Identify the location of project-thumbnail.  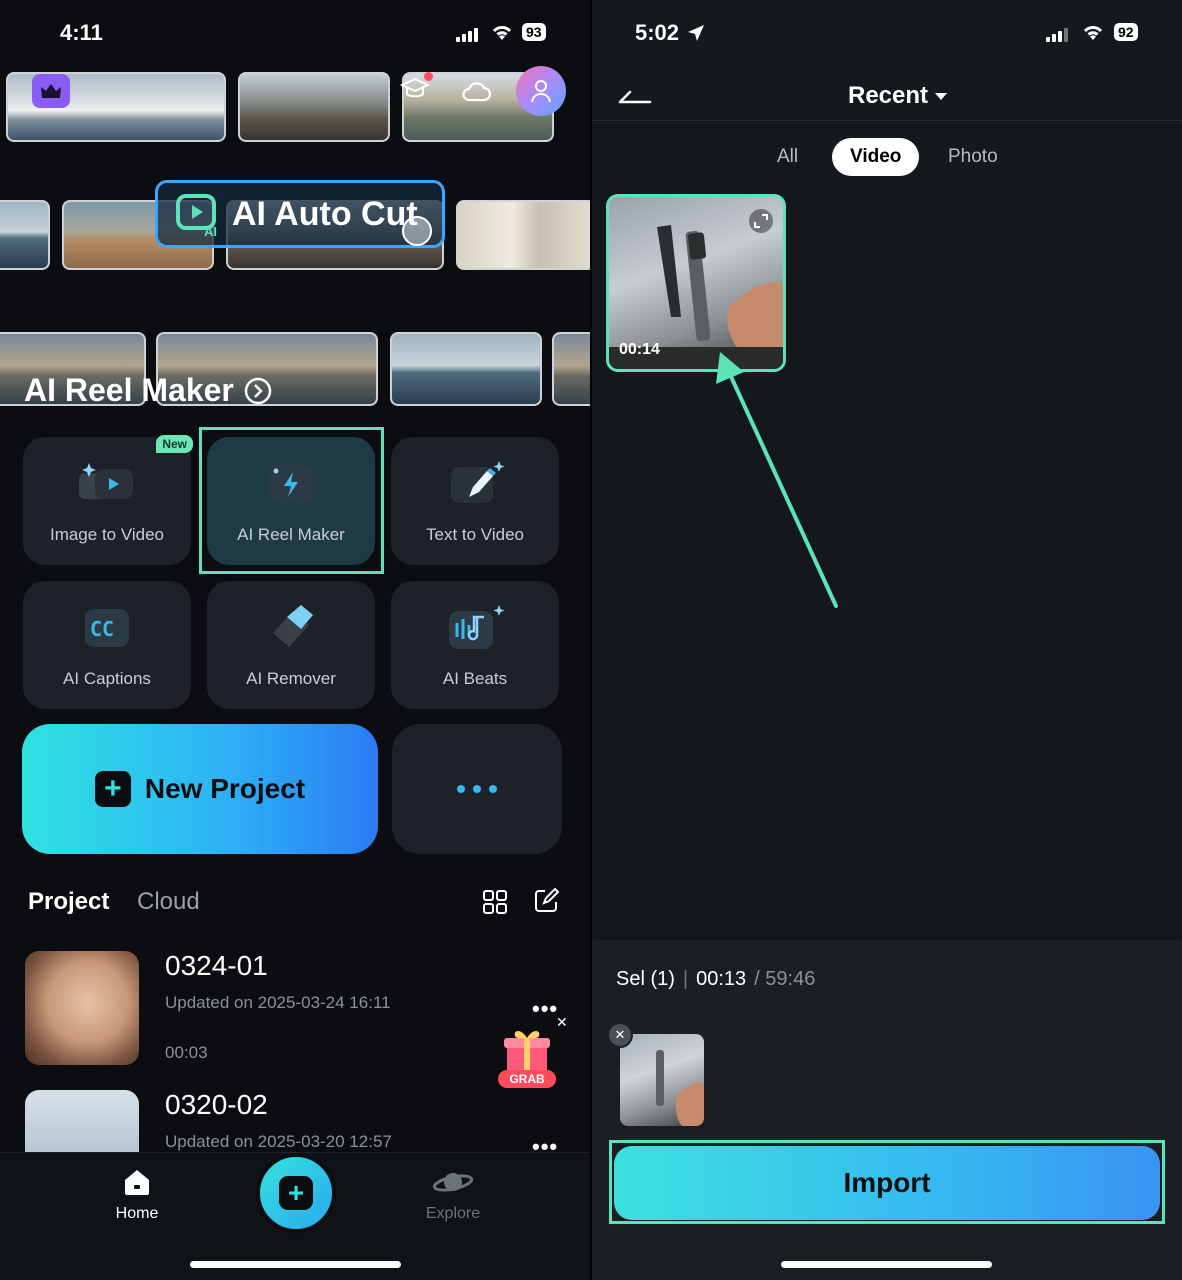
(82, 1008).